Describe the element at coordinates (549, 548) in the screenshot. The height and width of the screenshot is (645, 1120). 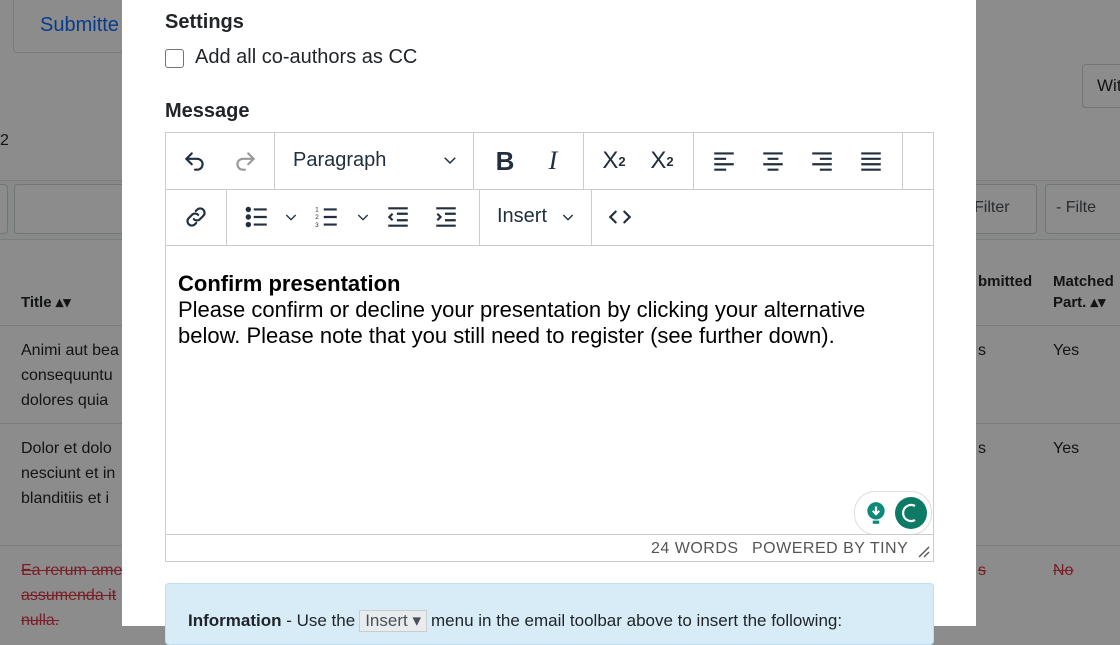
I see `editor-statusbar: 24 WORDS POWERED BY TINY` at that location.